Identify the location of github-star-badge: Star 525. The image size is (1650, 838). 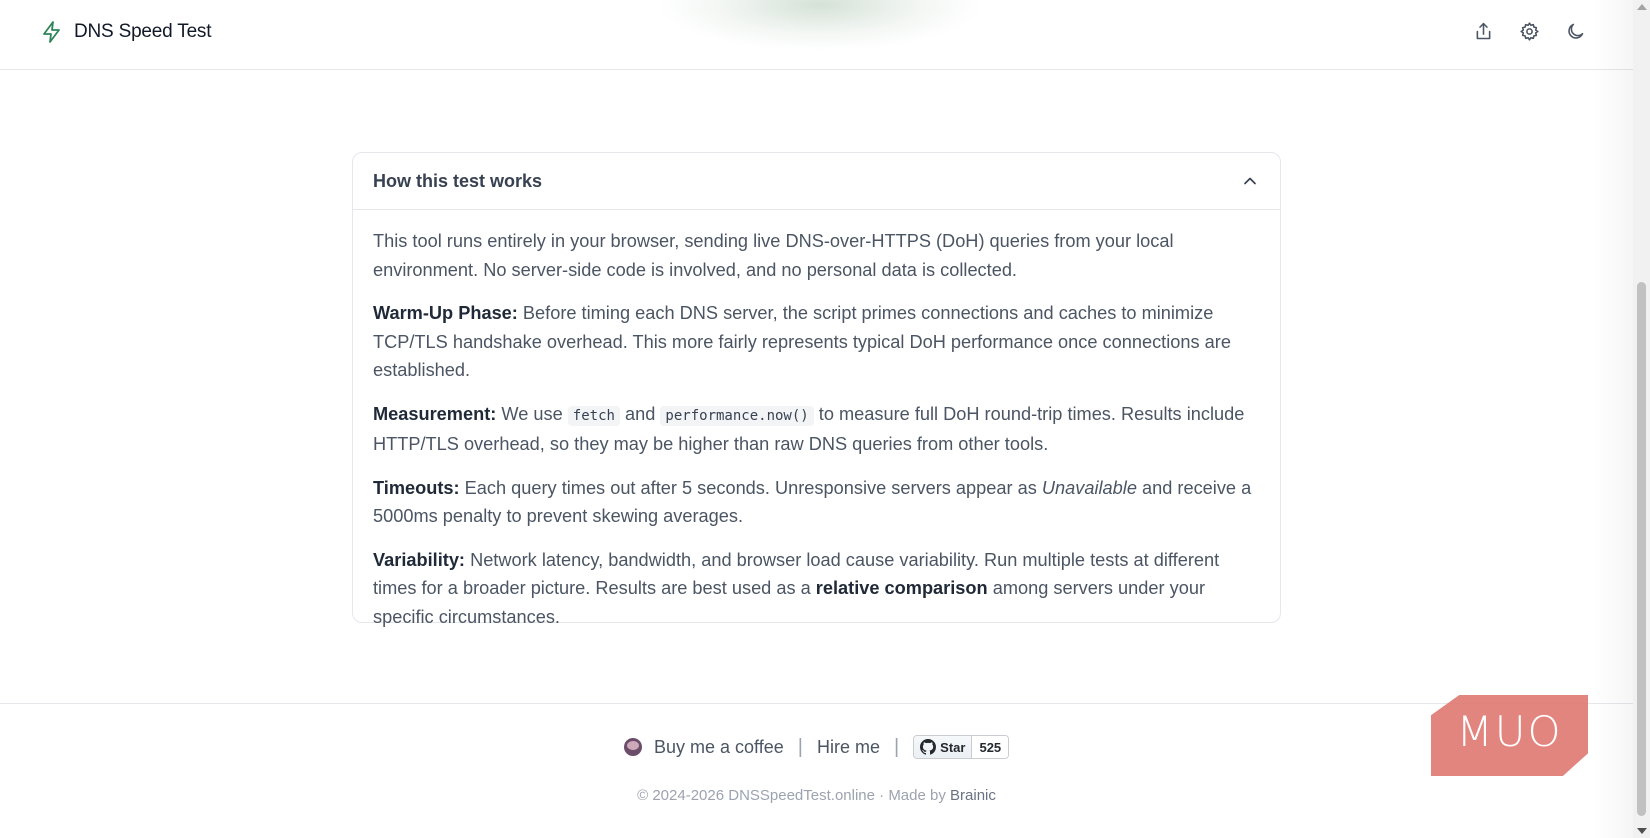
(961, 747).